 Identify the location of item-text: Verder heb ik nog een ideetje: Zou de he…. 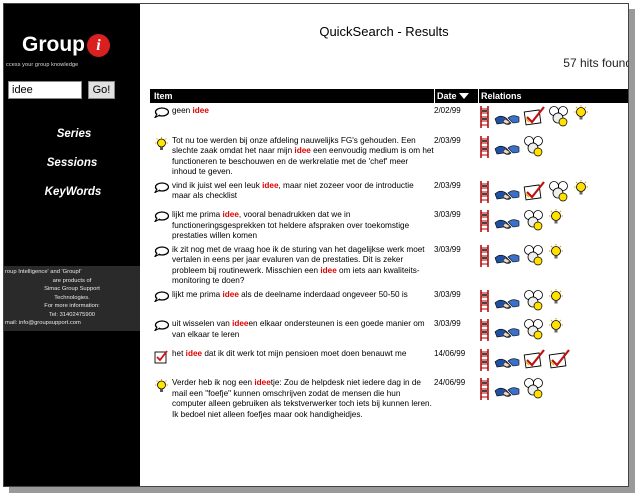
(303, 399).